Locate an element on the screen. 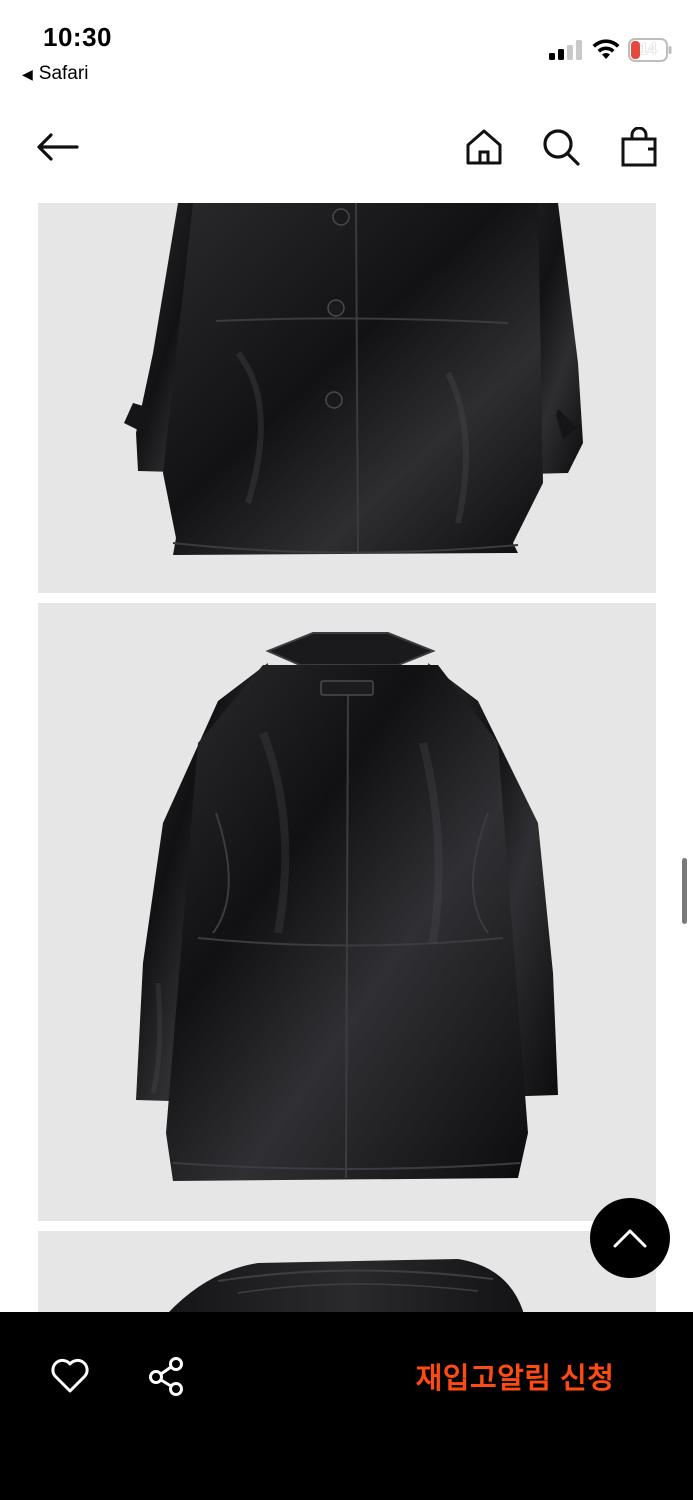 Image resolution: width=693 pixels, height=1500 pixels. battery-indicator: 14 is located at coordinates (650, 50).